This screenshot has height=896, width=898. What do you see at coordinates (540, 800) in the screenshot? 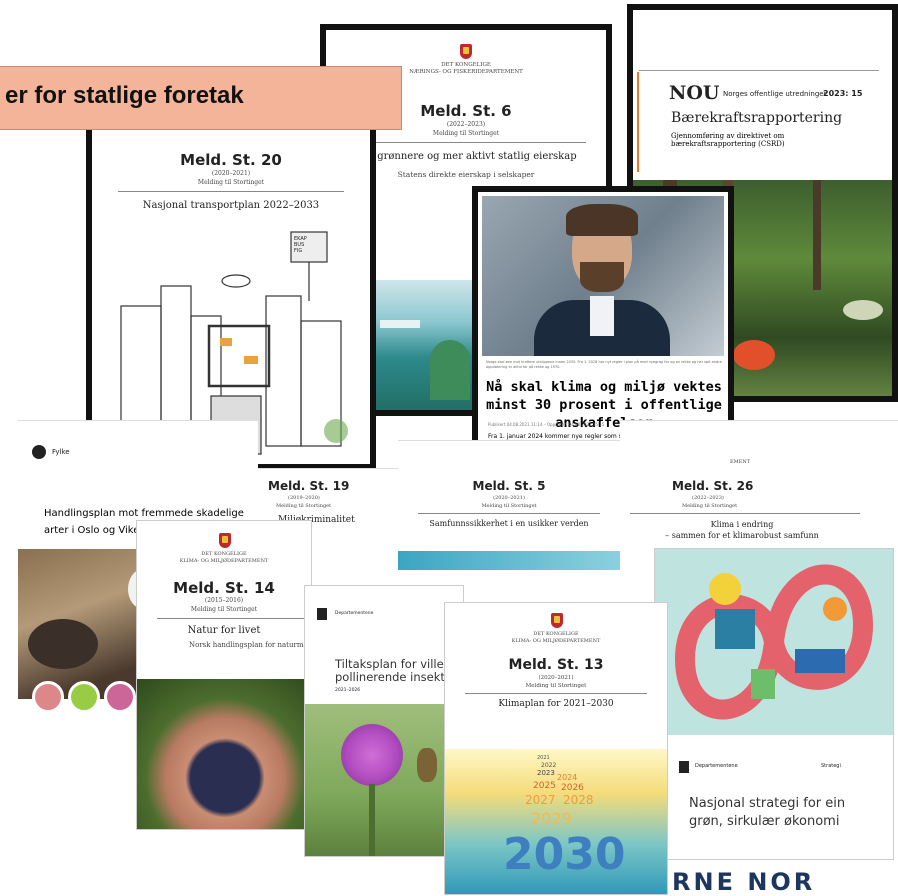
I see `year-2027: 2027` at bounding box center [540, 800].